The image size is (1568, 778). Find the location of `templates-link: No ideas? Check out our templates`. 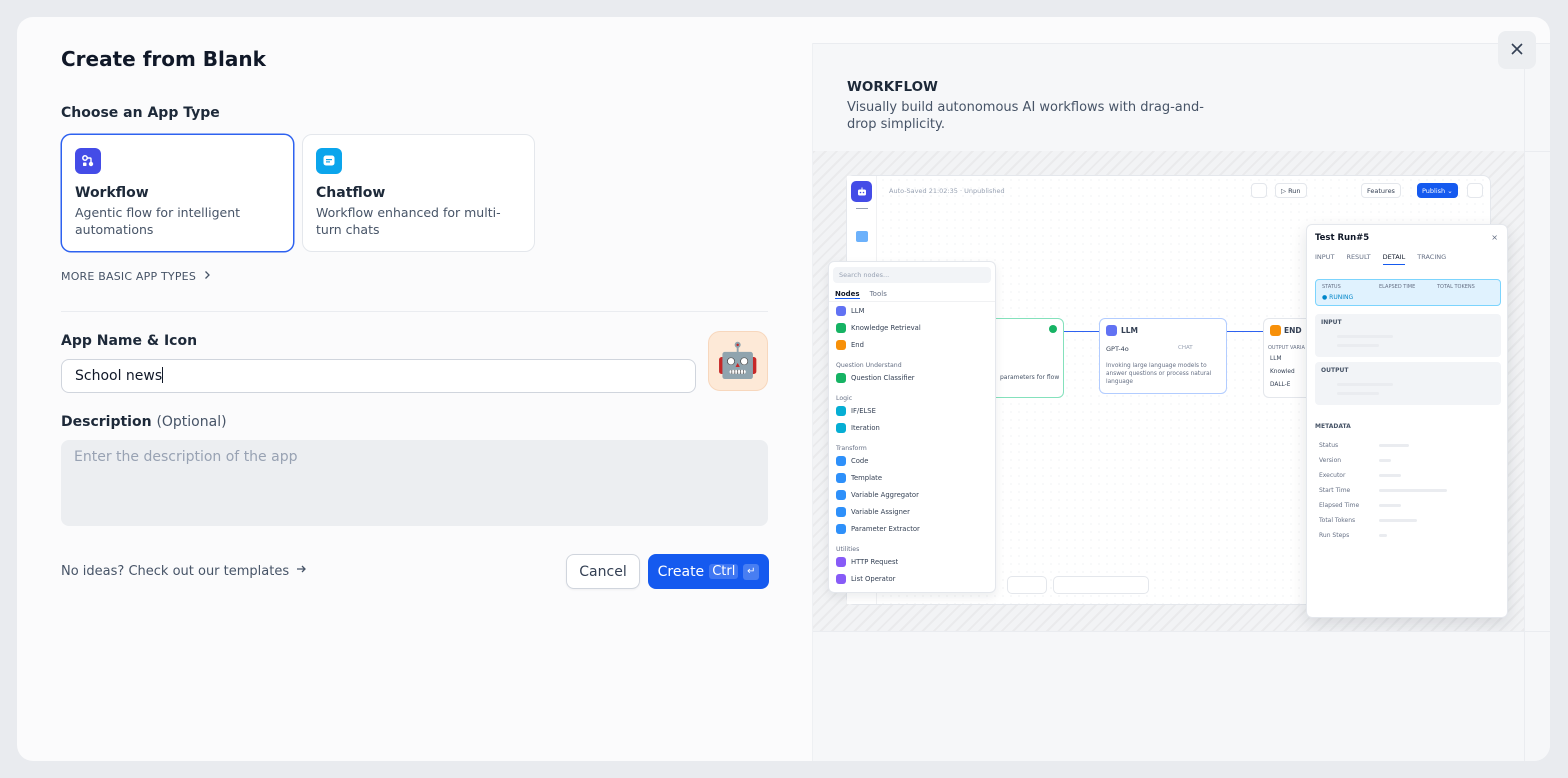

templates-link: No ideas? Check out our templates is located at coordinates (184, 571).